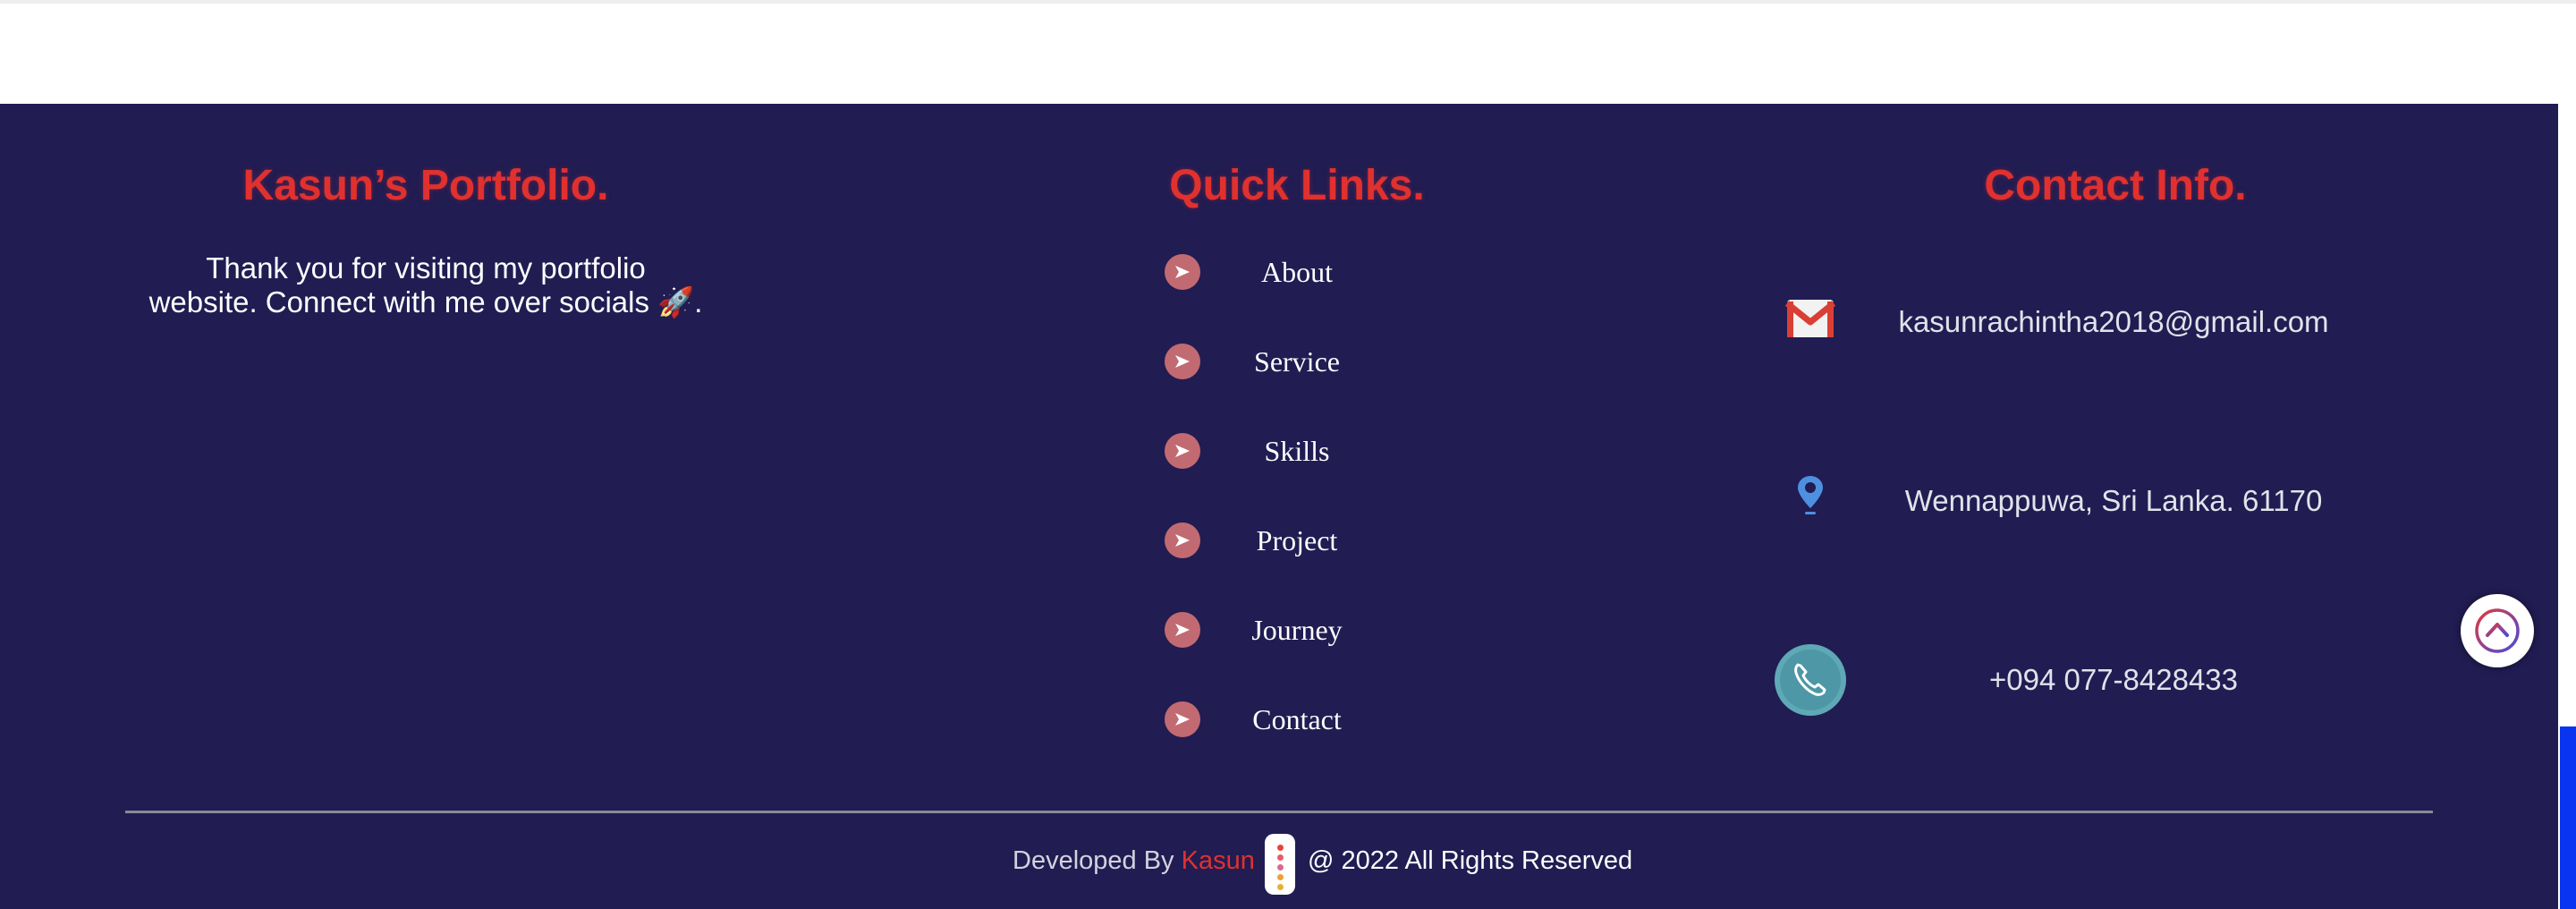 The image size is (2576, 909). I want to click on contact-phone-row: +094 077-8428433, so click(2129, 680).